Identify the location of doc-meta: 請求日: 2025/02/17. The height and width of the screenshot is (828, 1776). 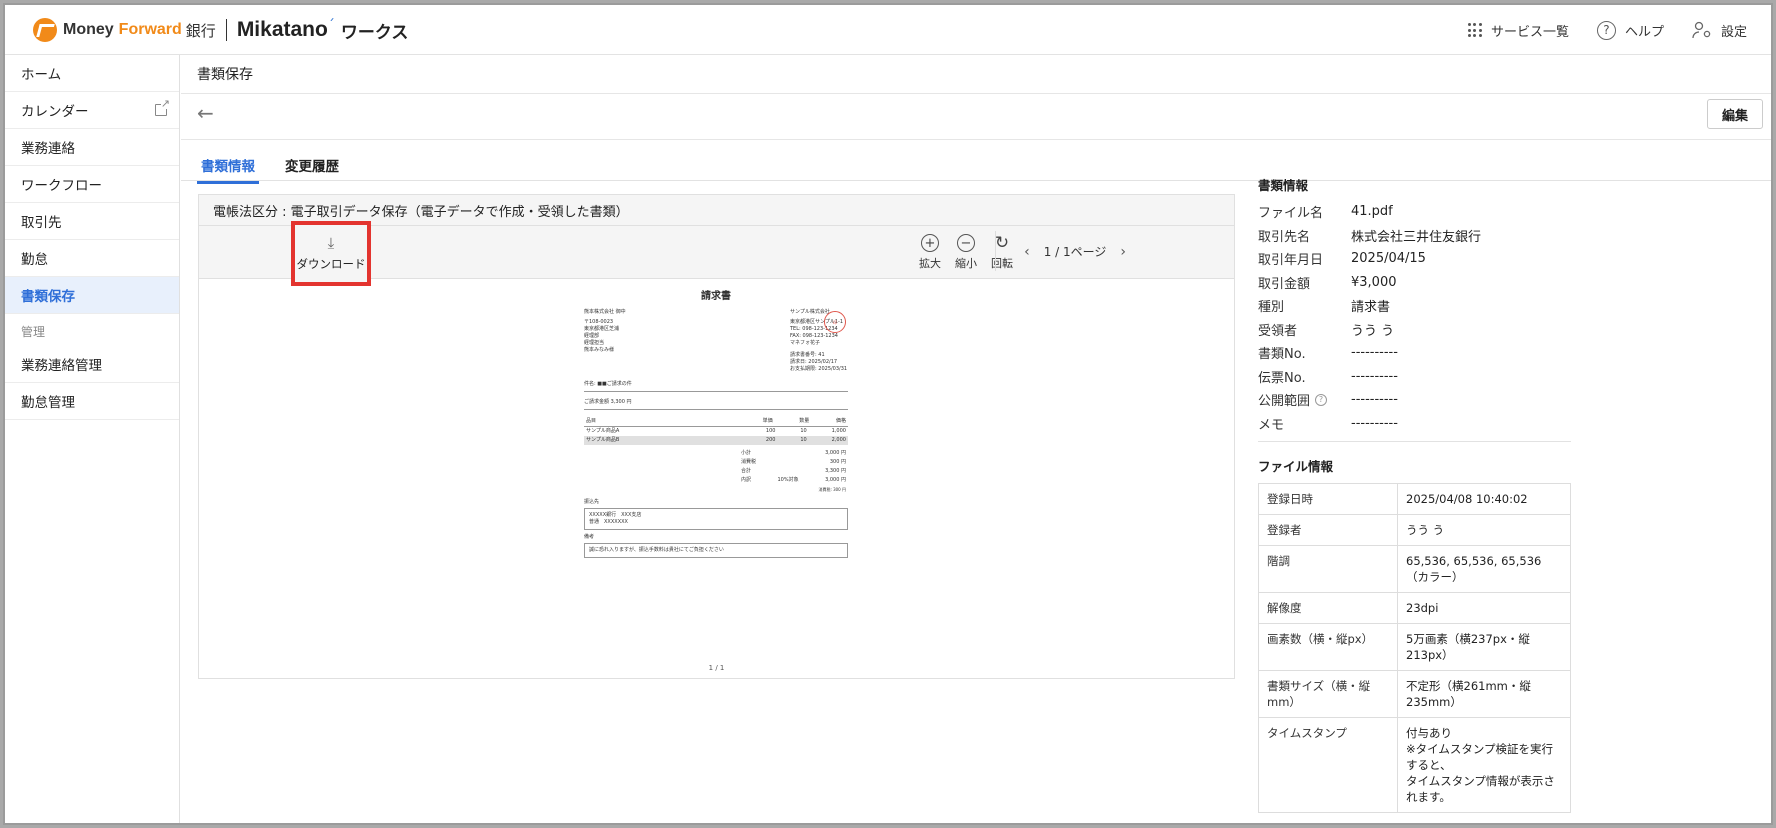
(814, 362).